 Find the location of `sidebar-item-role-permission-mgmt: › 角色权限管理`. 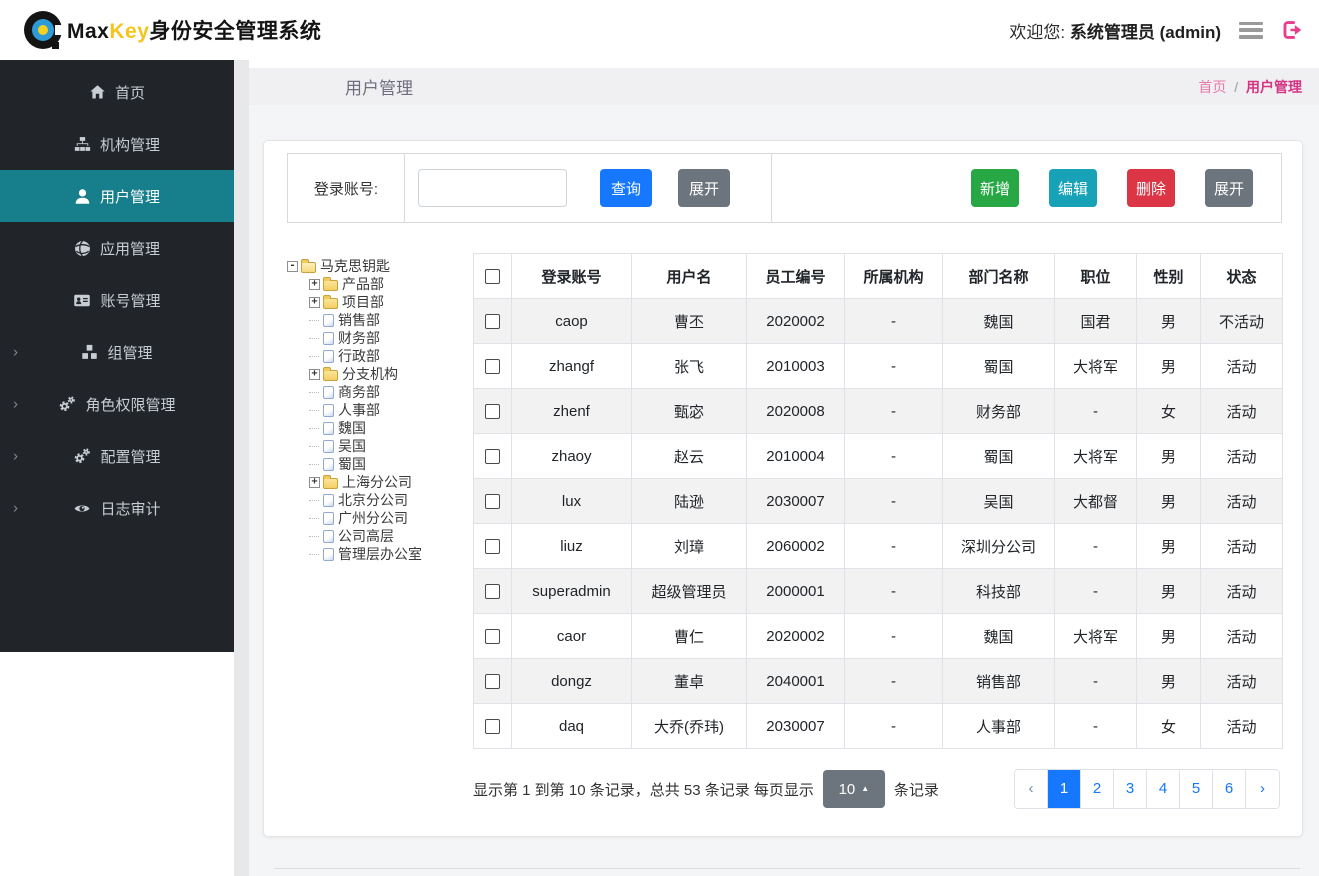

sidebar-item-role-permission-mgmt: › 角色权限管理 is located at coordinates (117, 404).